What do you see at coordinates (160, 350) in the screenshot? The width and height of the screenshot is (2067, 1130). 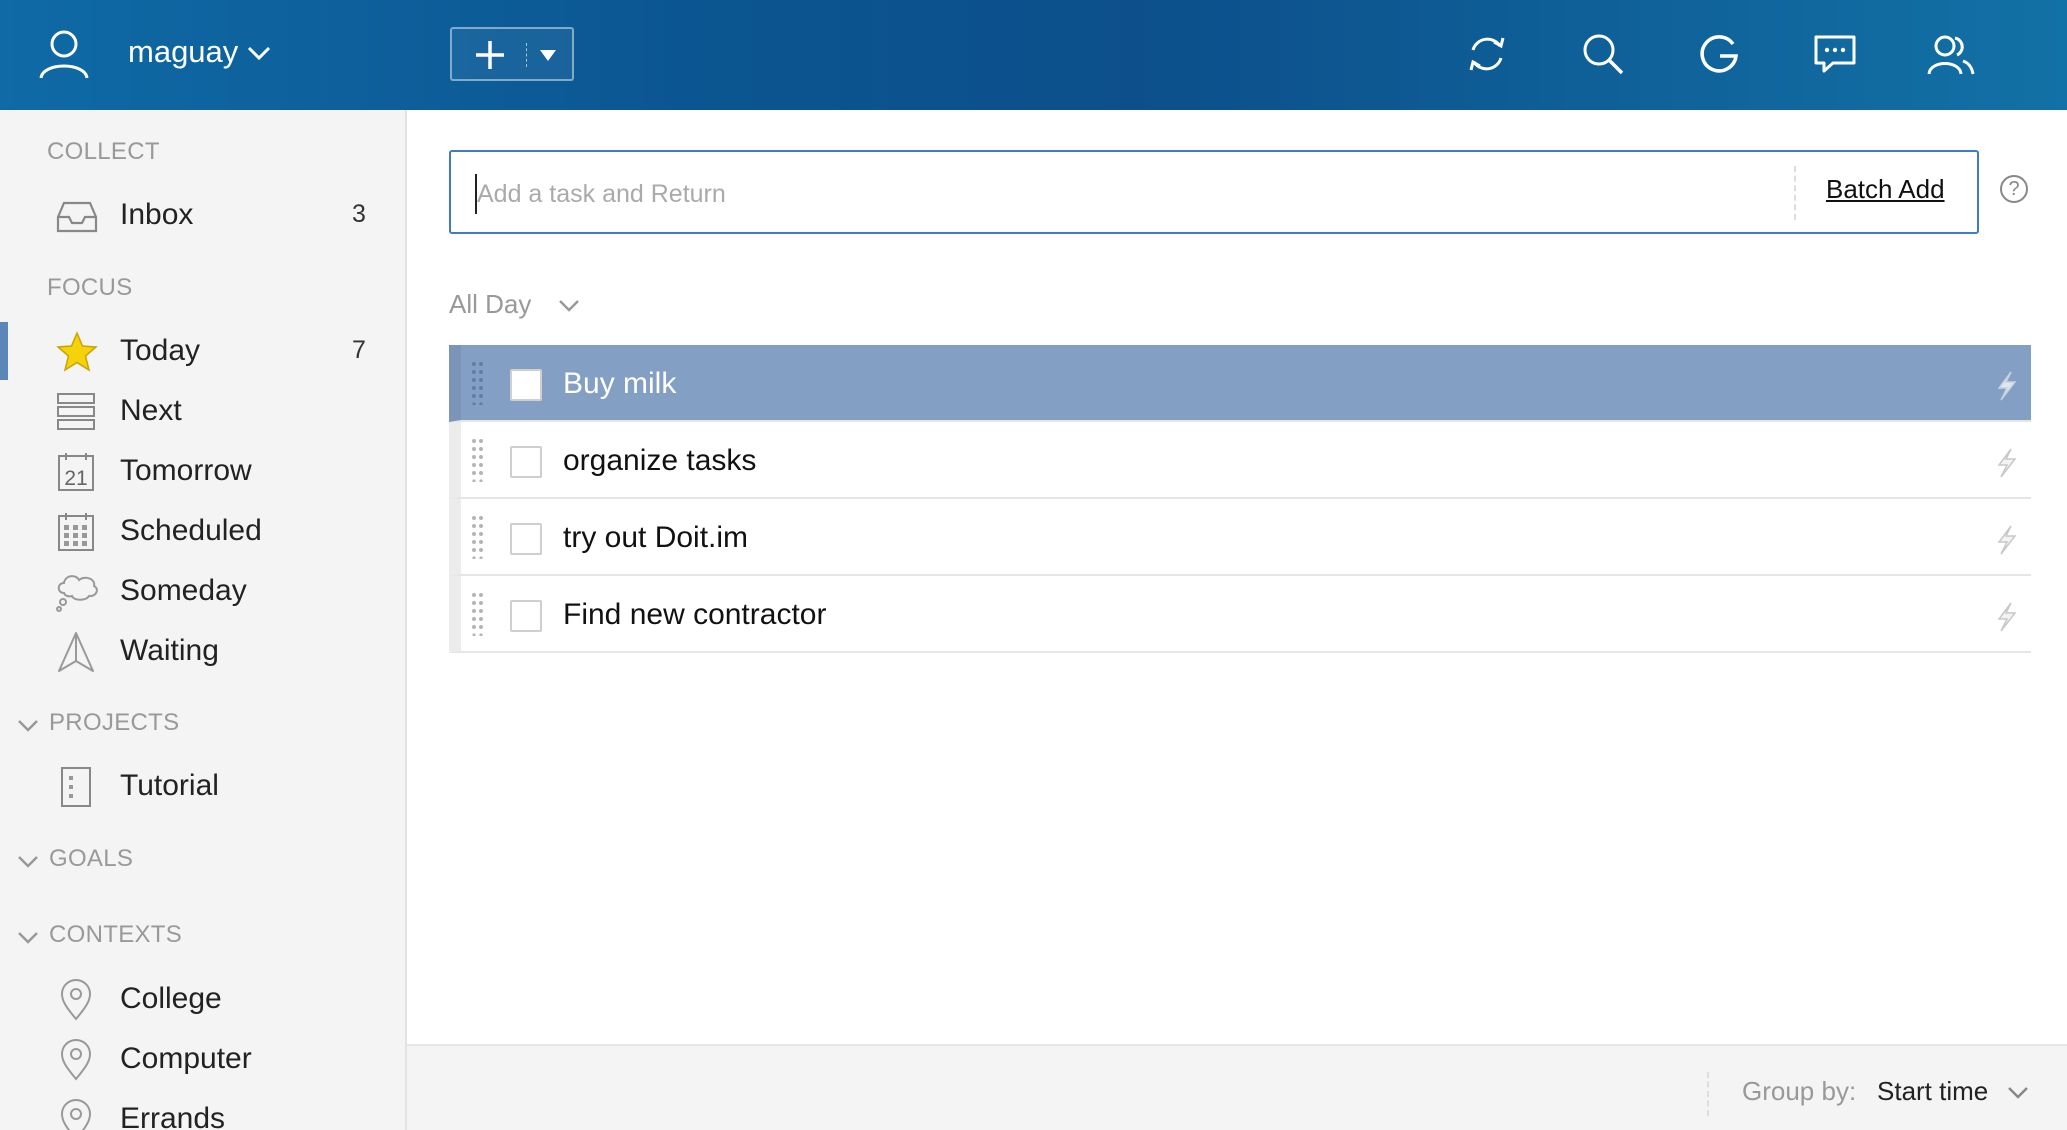 I see `sidebar-item-label: Today` at bounding box center [160, 350].